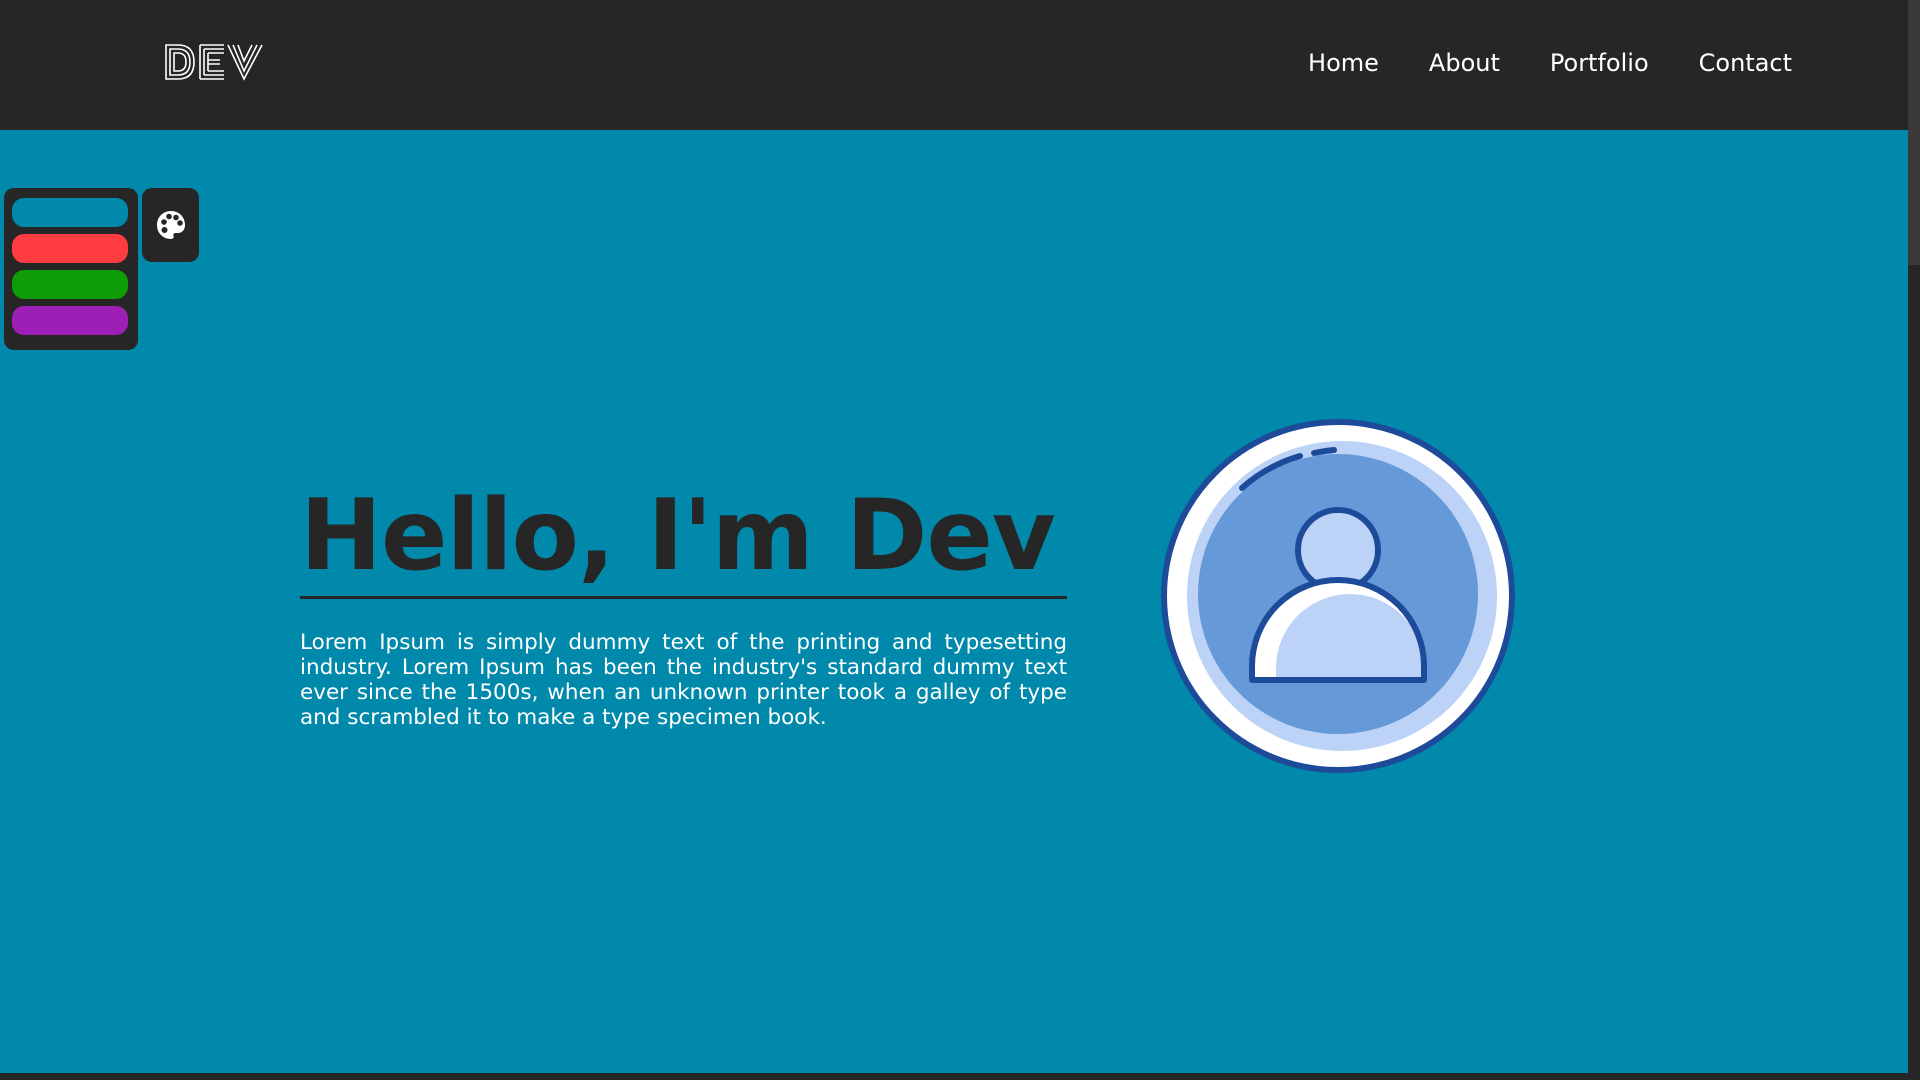 The width and height of the screenshot is (1920, 1080). I want to click on logo, so click(214, 62).